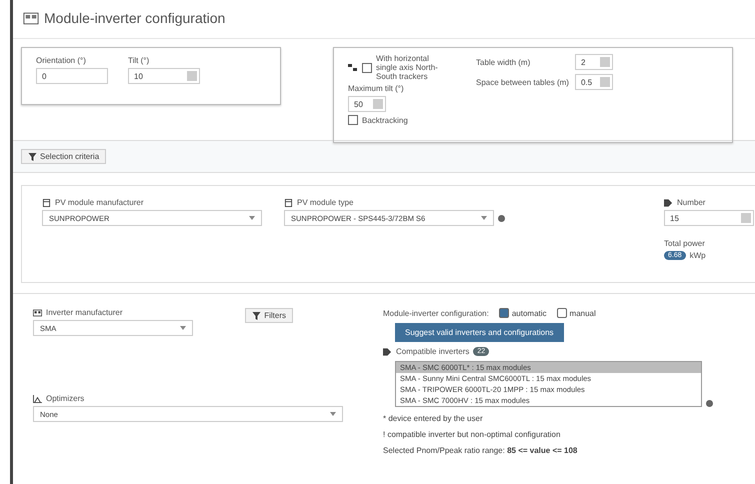  What do you see at coordinates (685, 243) in the screenshot?
I see `field-label: Total power` at bounding box center [685, 243].